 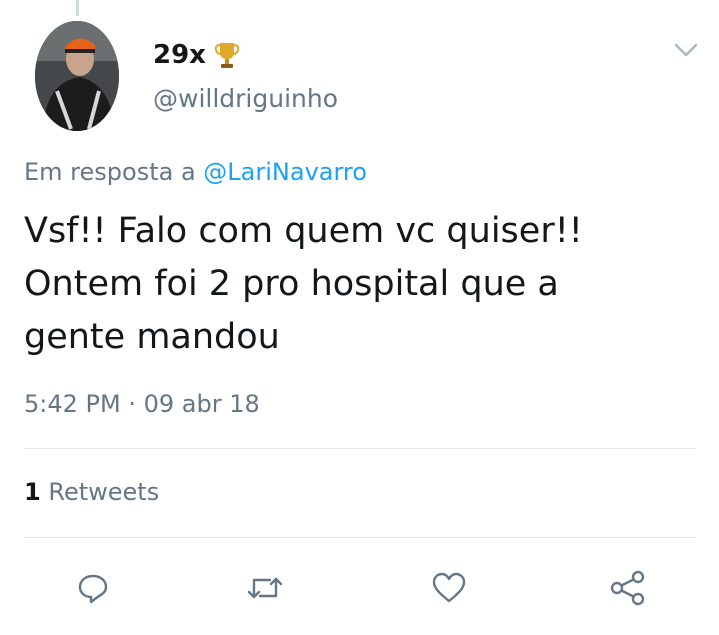 I want to click on reply-button, so click(x=93, y=588).